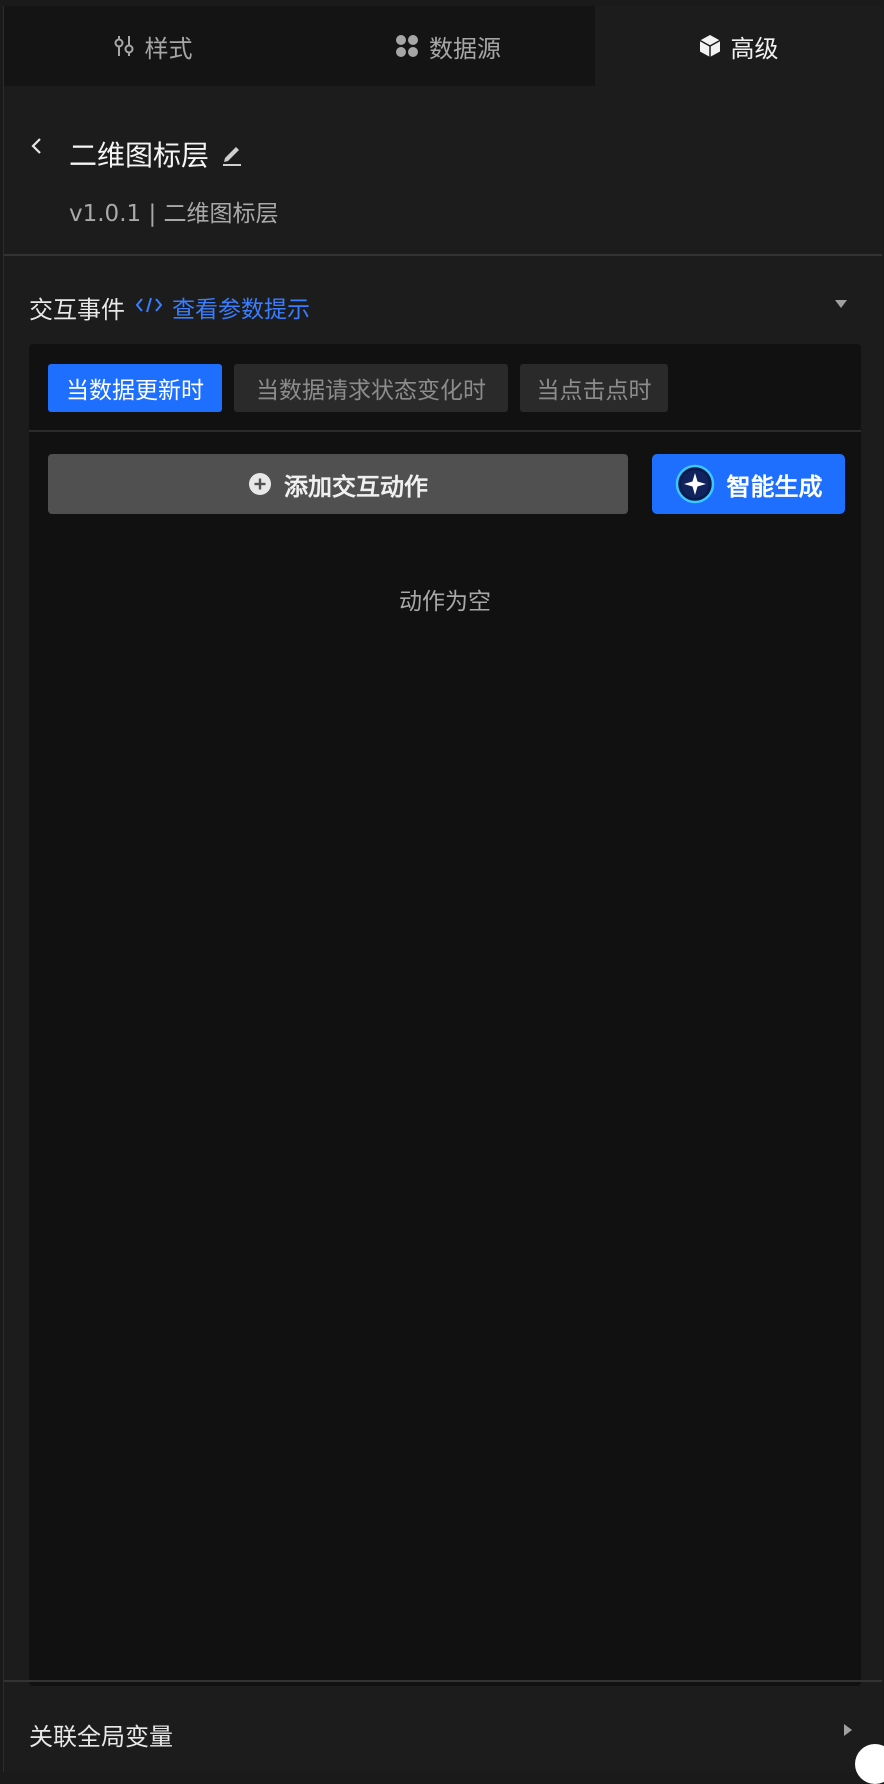 This screenshot has height=1784, width=884. Describe the element at coordinates (356, 486) in the screenshot. I see `add-action-label: 添加交互动作` at that location.